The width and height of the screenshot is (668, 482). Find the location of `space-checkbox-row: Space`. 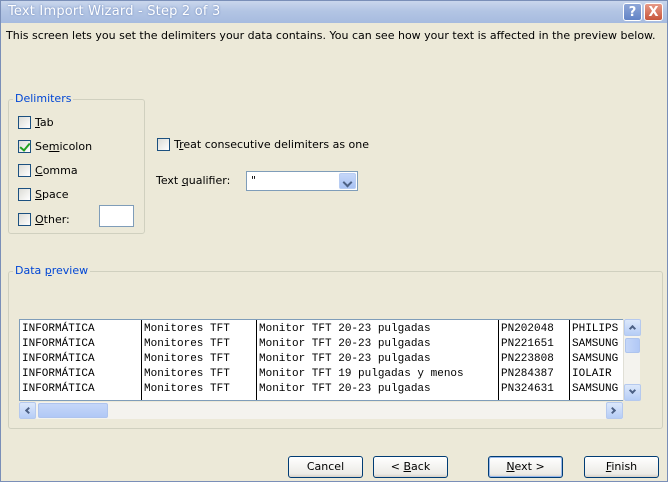

space-checkbox-row: Space is located at coordinates (43, 194).